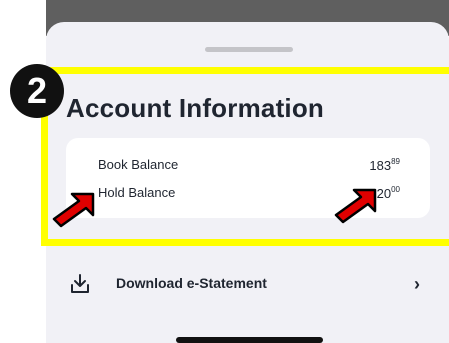  Describe the element at coordinates (137, 192) in the screenshot. I see `hold-balance-label: Hold Balance` at that location.